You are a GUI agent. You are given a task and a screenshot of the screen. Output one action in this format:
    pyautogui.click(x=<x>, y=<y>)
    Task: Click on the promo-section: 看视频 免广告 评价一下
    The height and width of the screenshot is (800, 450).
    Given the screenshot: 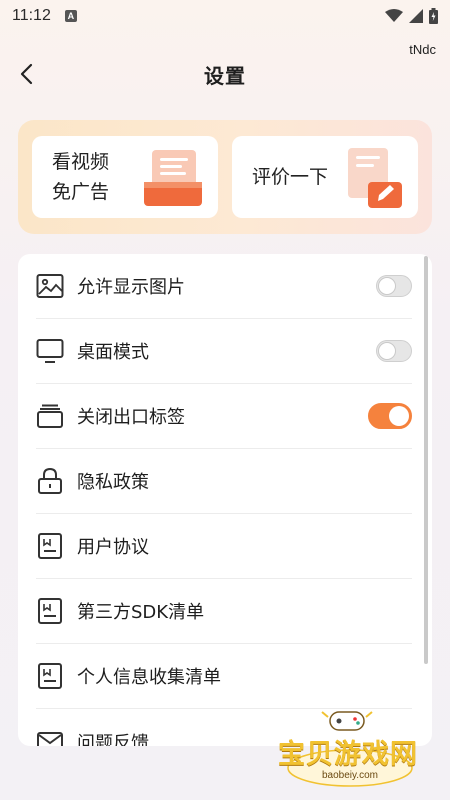 What is the action you would take?
    pyautogui.click(x=225, y=177)
    